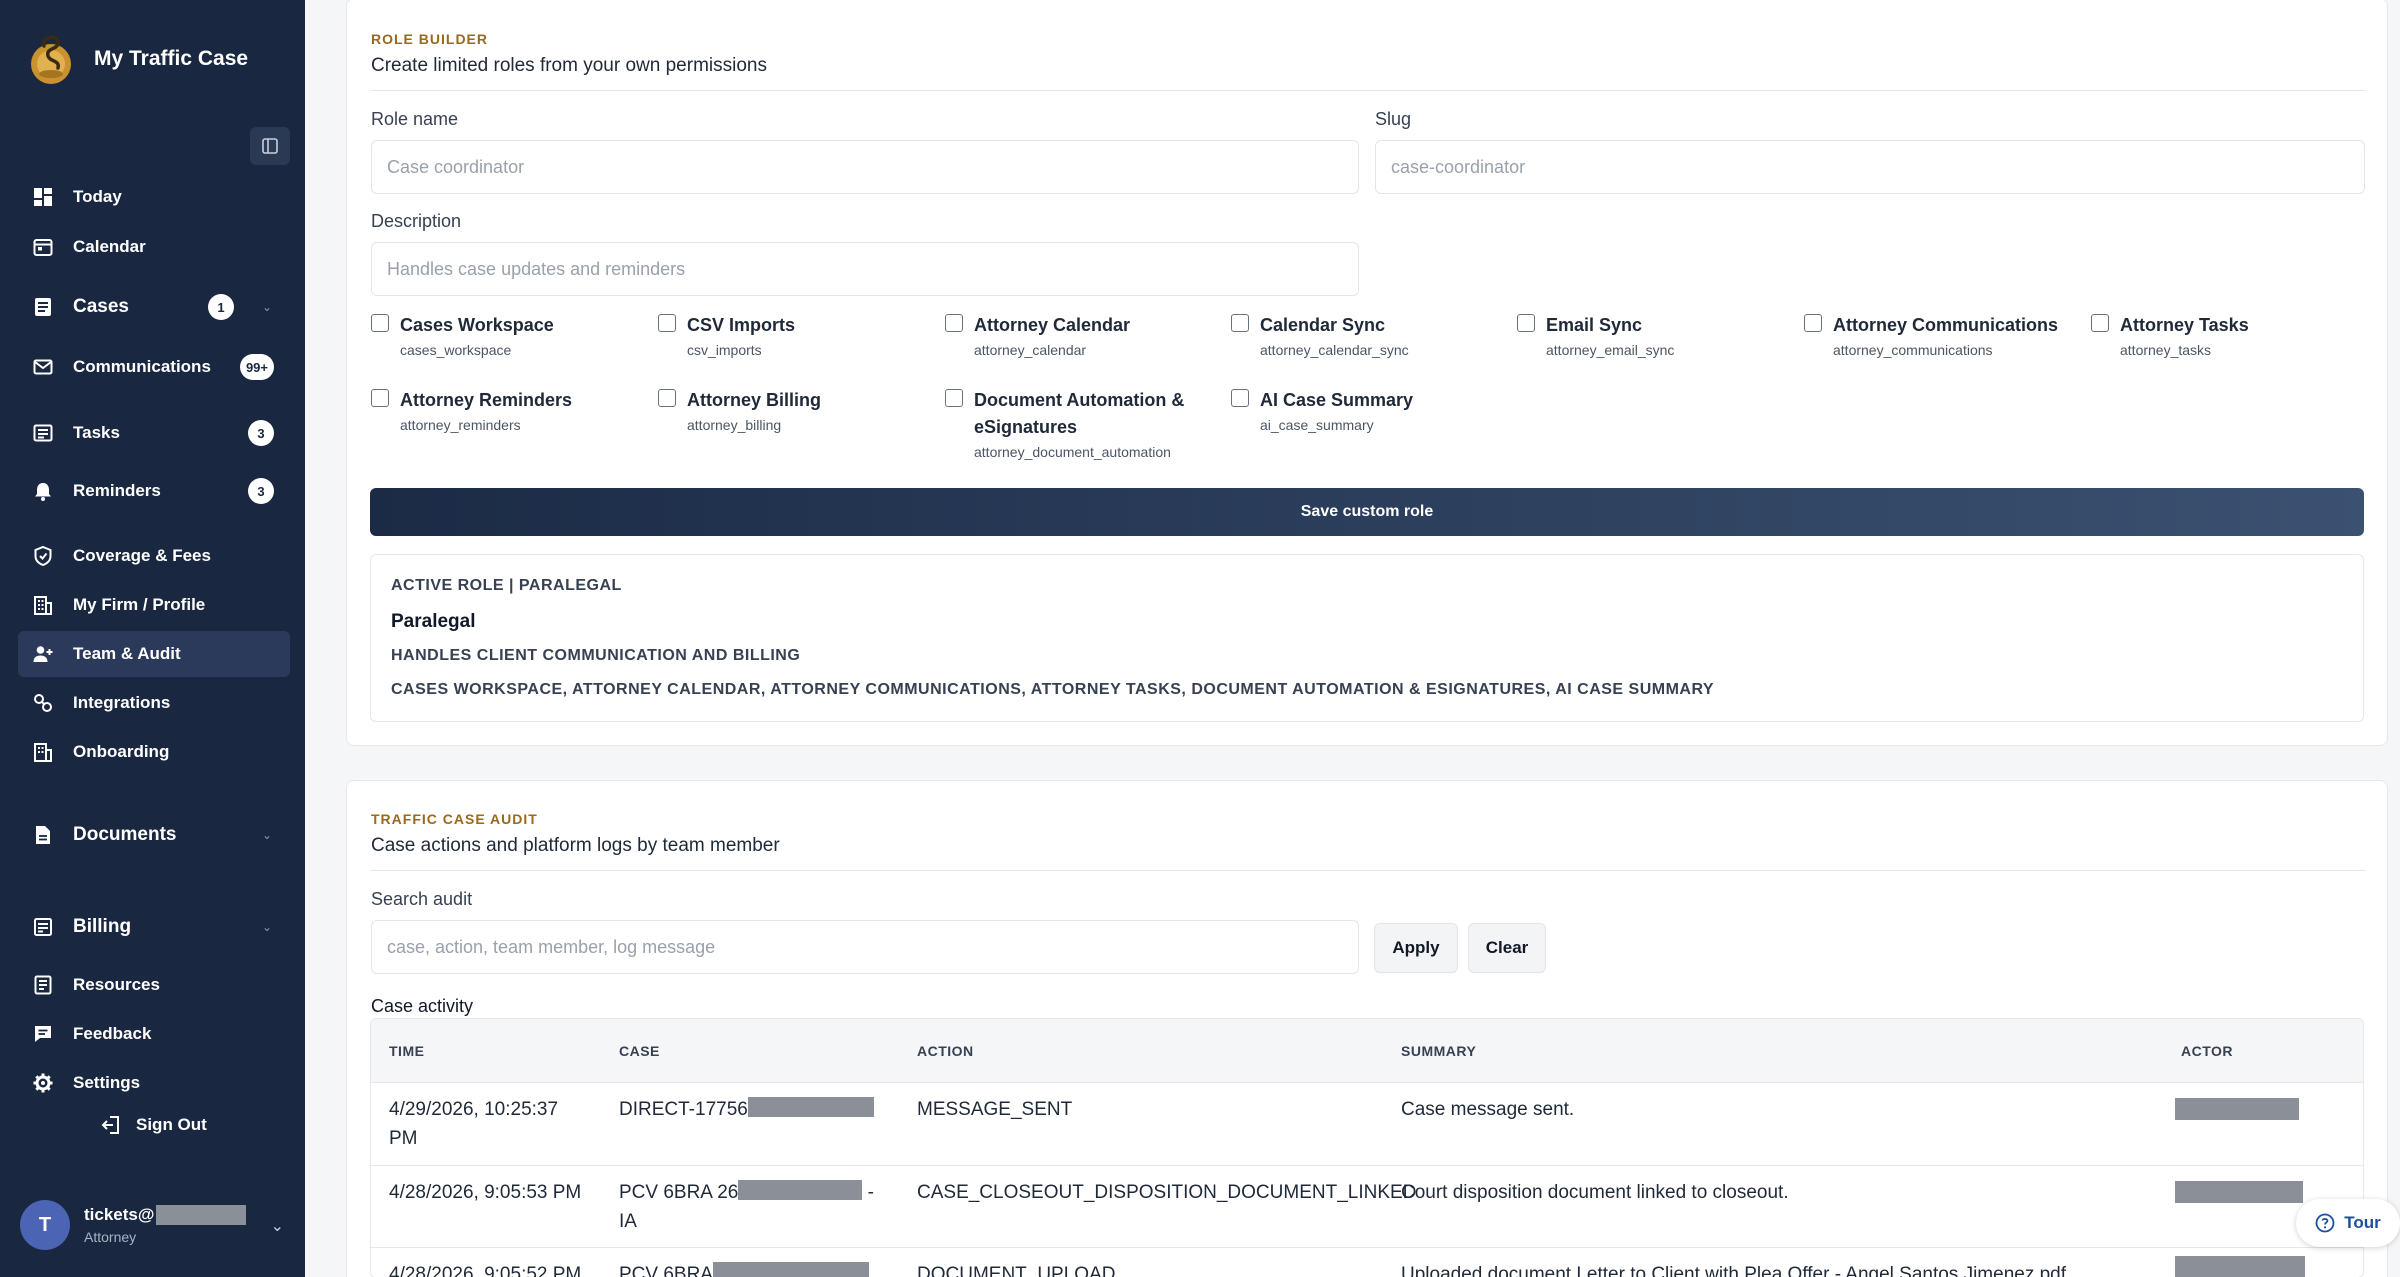 The width and height of the screenshot is (2400, 1277). What do you see at coordinates (1594, 325) in the screenshot?
I see `permission-title: Email Sync` at bounding box center [1594, 325].